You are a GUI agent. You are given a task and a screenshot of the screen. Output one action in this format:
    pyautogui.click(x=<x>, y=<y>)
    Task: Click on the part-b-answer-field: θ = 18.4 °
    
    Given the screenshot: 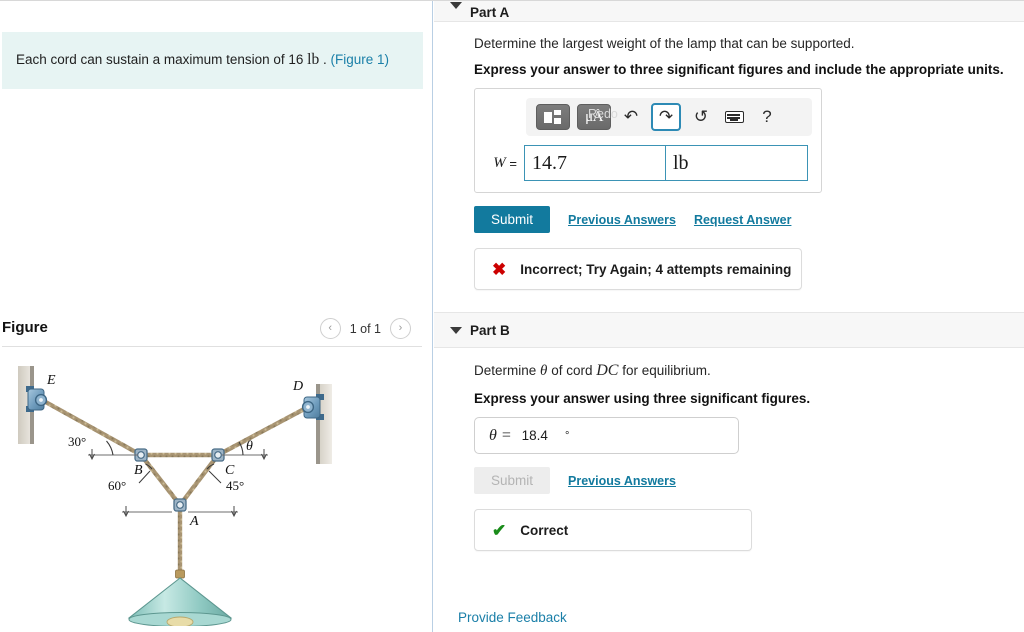 What is the action you would take?
    pyautogui.click(x=606, y=435)
    